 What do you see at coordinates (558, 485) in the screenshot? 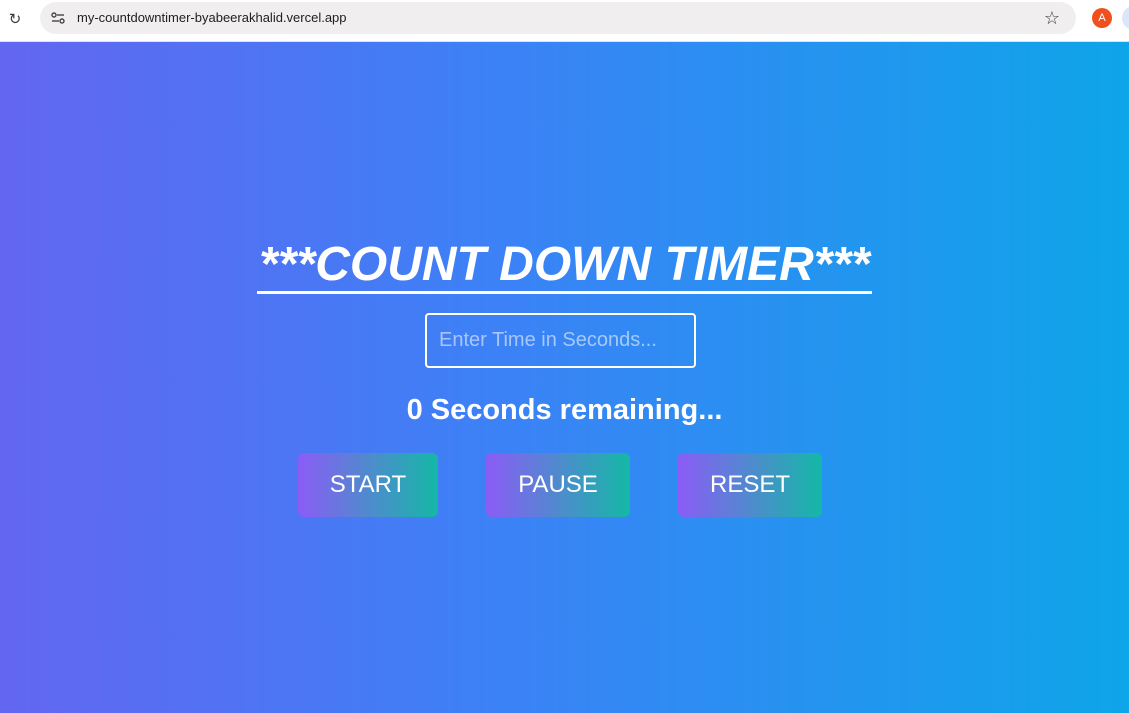
I see `pause-button: PAUSE` at bounding box center [558, 485].